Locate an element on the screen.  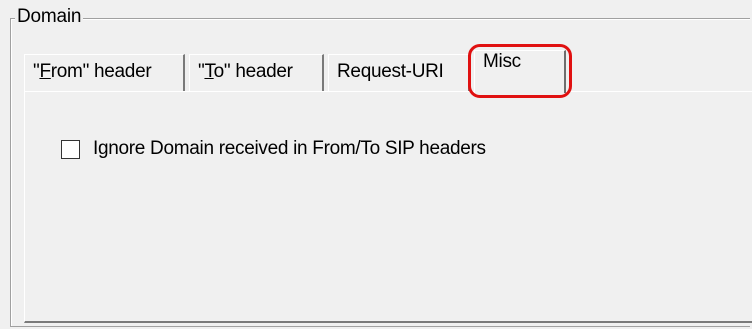
tab-to-header-label-post: o" header is located at coordinates (253, 71).